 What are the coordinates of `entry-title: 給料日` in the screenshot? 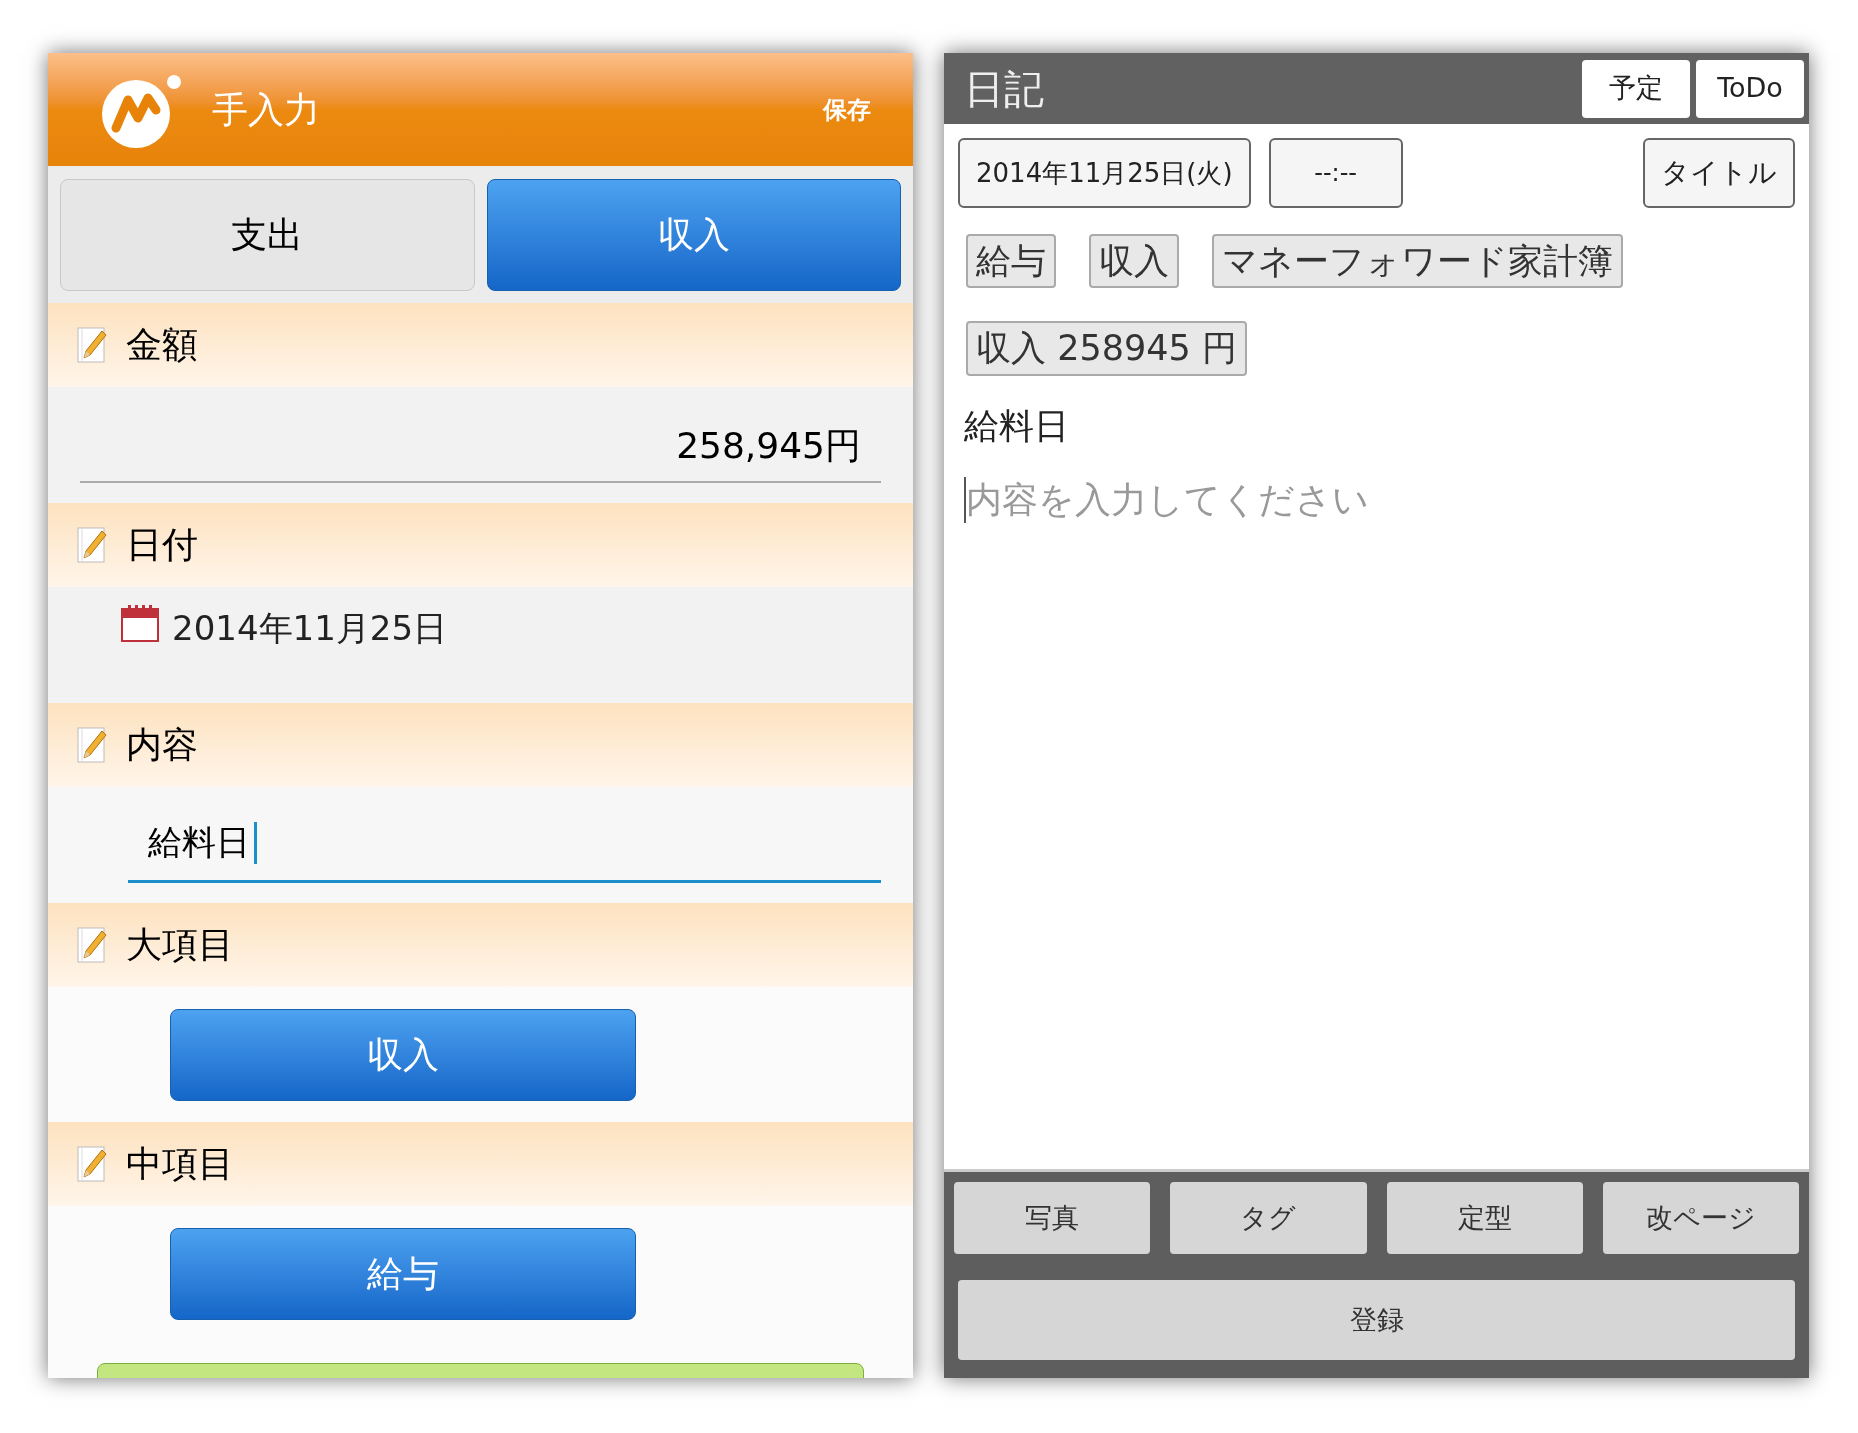 It's located at (1016, 426).